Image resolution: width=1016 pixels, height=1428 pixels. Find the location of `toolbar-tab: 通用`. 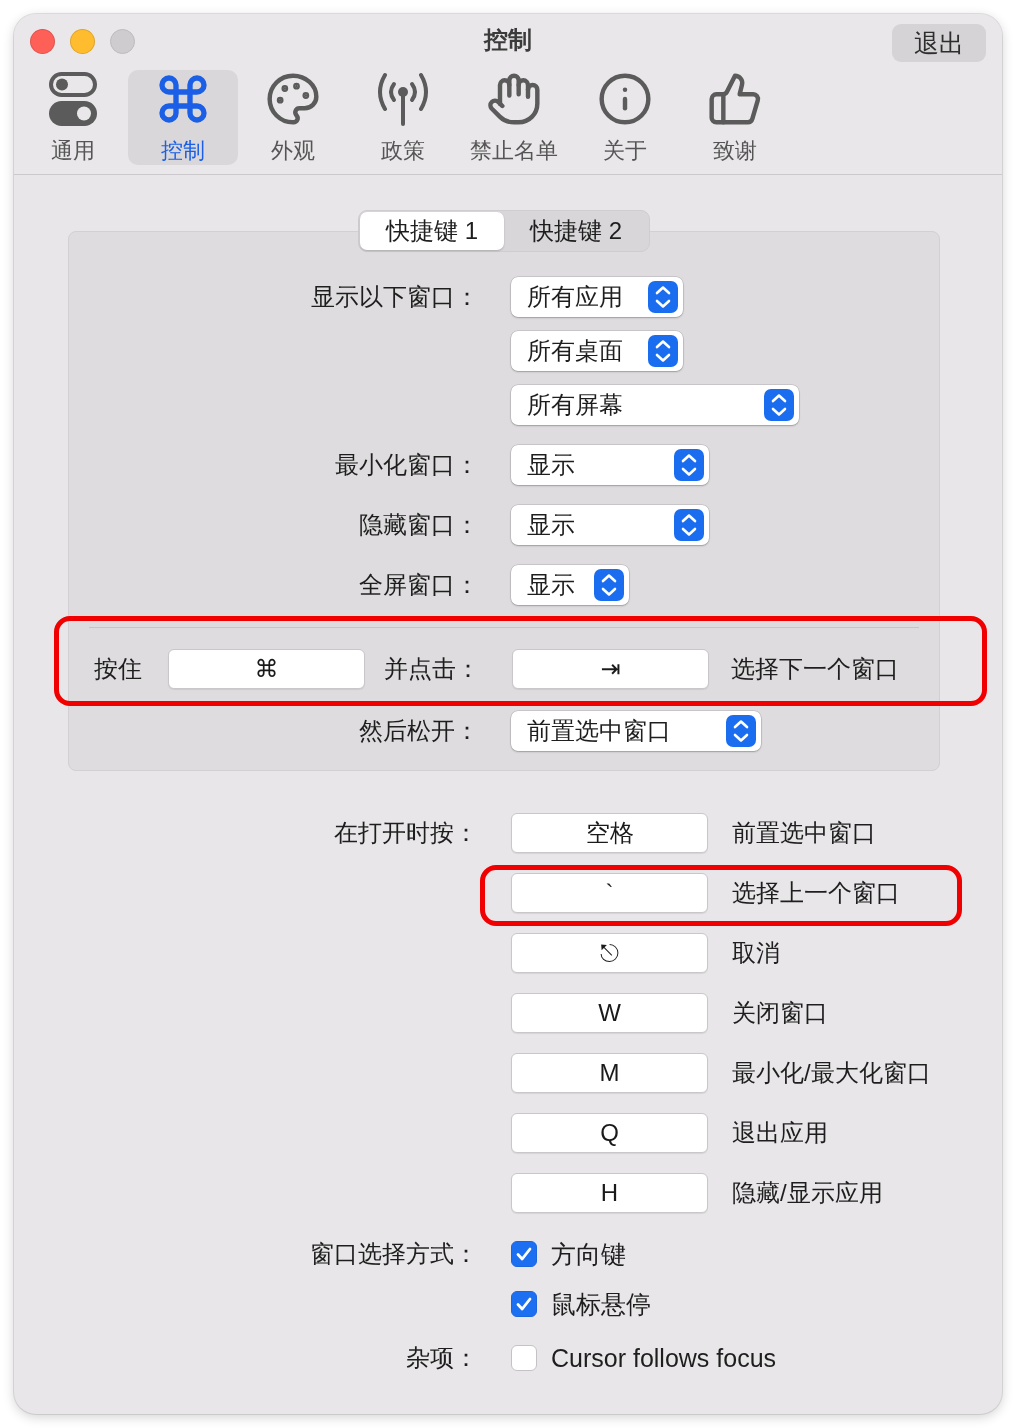

toolbar-tab: 通用 is located at coordinates (73, 117).